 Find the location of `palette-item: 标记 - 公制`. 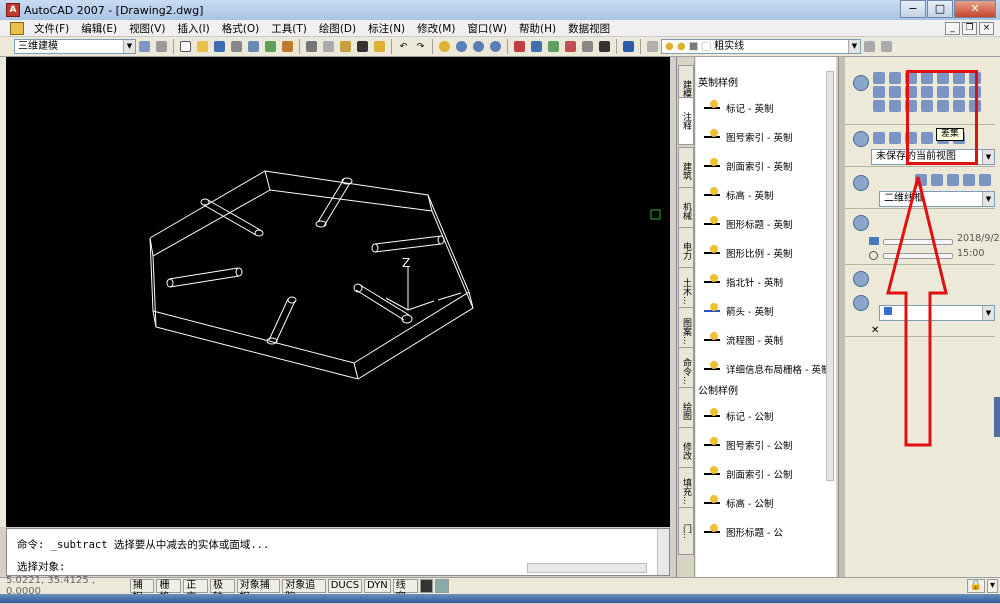

palette-item: 标记 - 公制 is located at coordinates (766, 415).